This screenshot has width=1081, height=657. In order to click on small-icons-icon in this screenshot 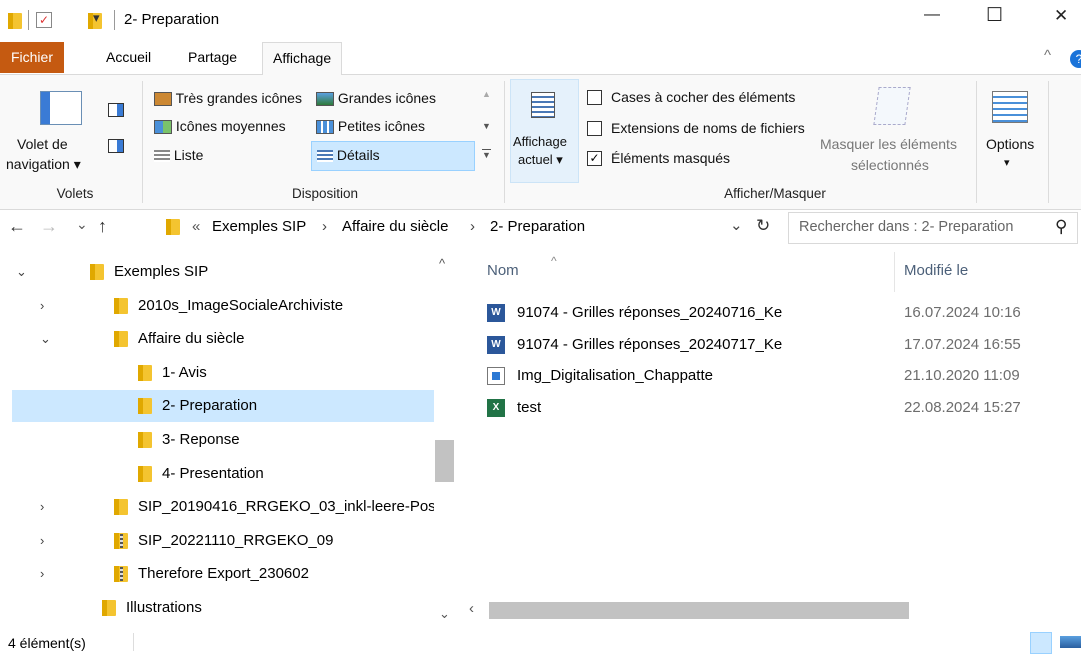, I will do `click(325, 127)`.